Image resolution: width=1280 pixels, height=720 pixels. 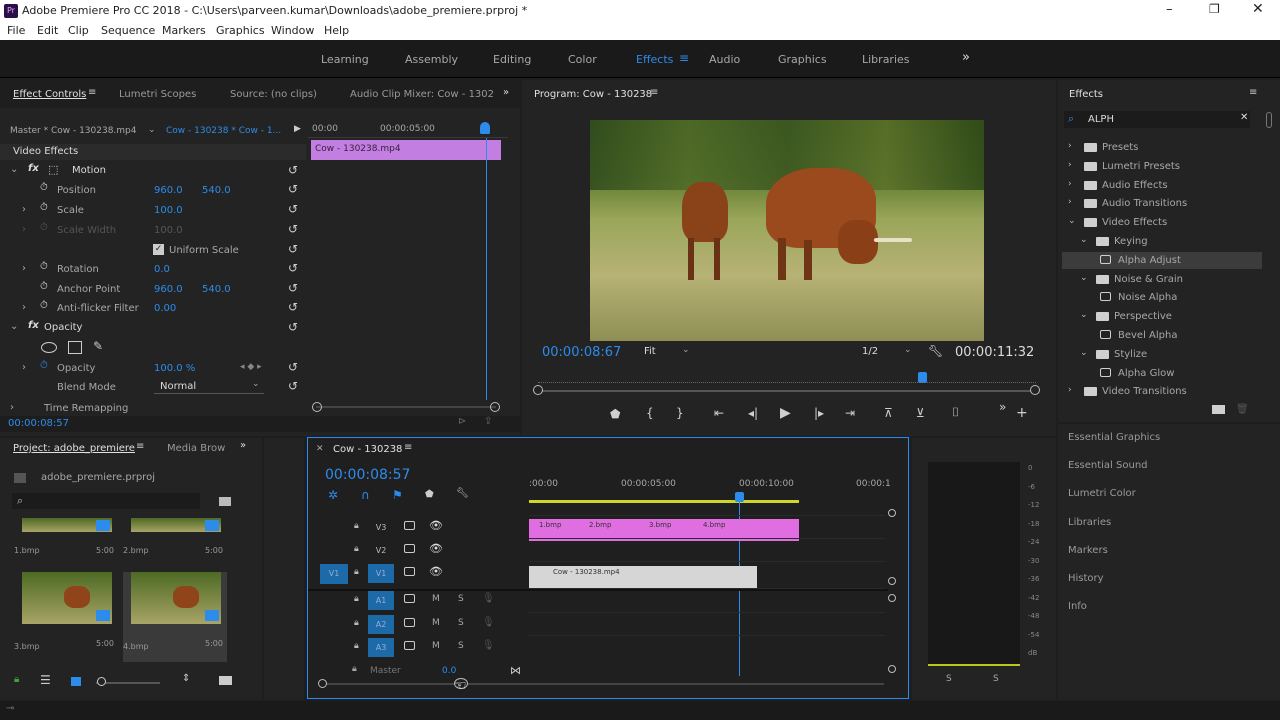 What do you see at coordinates (1253, 92) in the screenshot?
I see `effects-menu-icon: ≡` at bounding box center [1253, 92].